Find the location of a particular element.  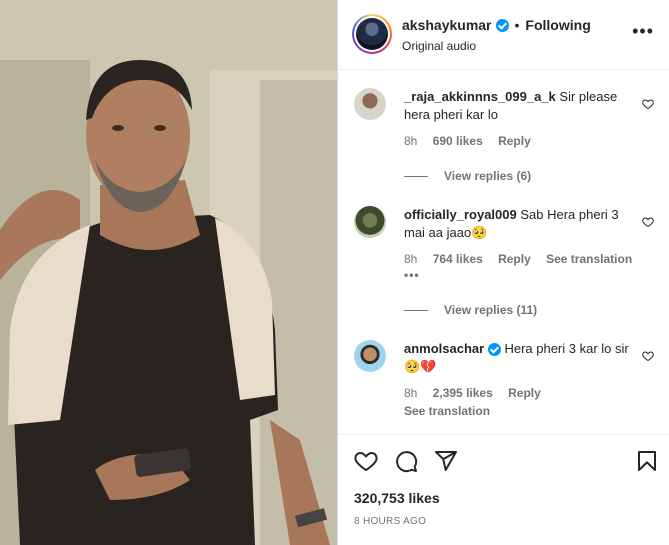

avatar-image is located at coordinates (372, 34).